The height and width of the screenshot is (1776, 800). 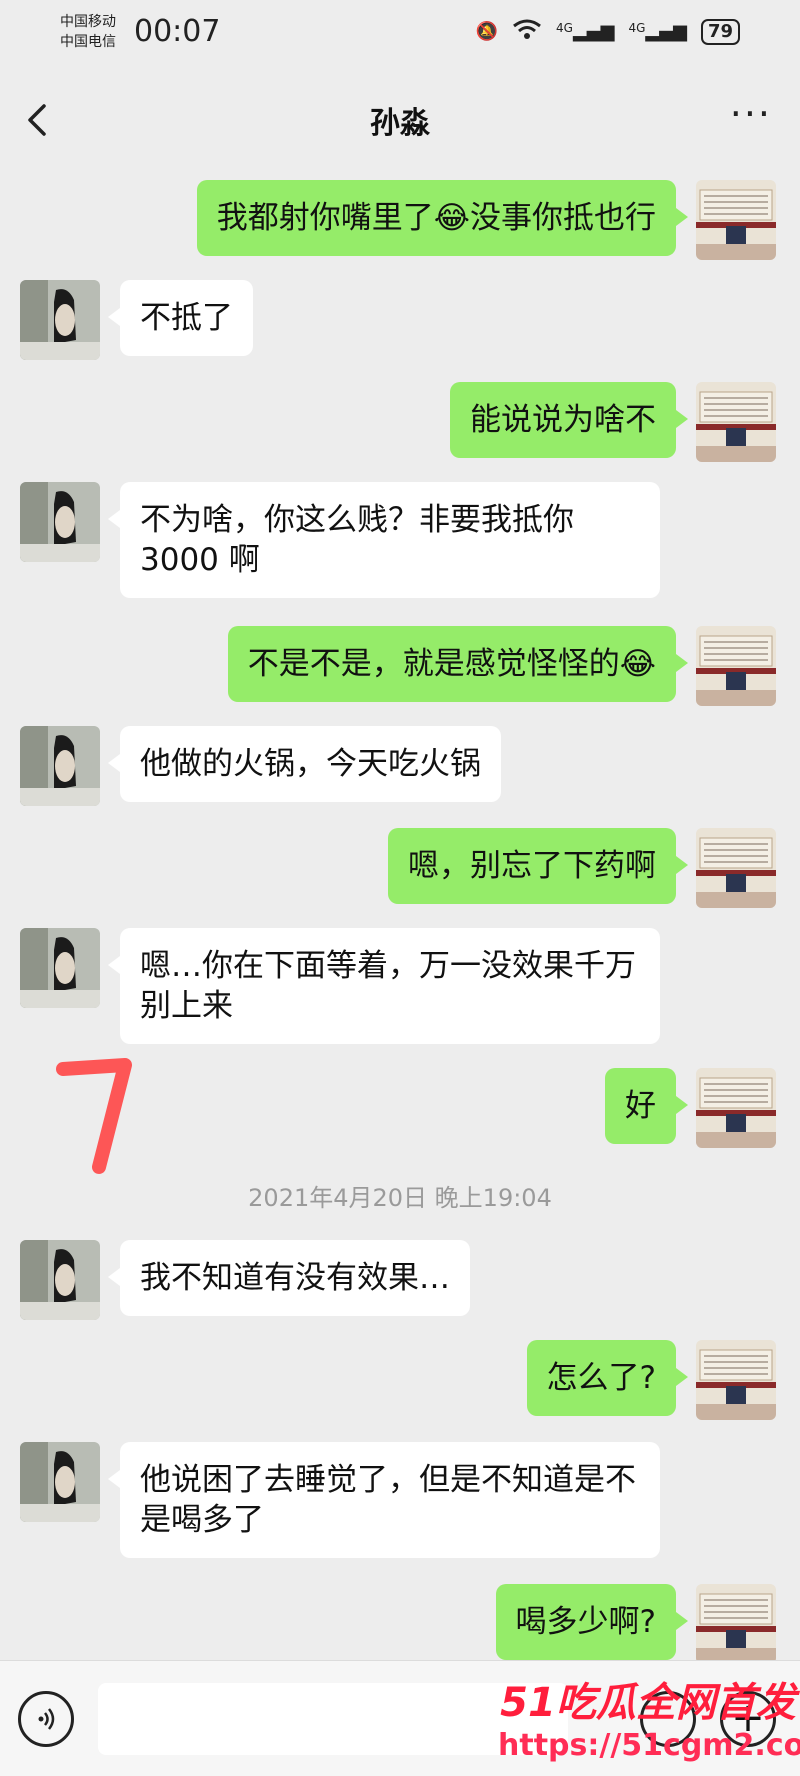 What do you see at coordinates (592, 1622) in the screenshot?
I see `message-bubble-me: 喝多少啊?` at bounding box center [592, 1622].